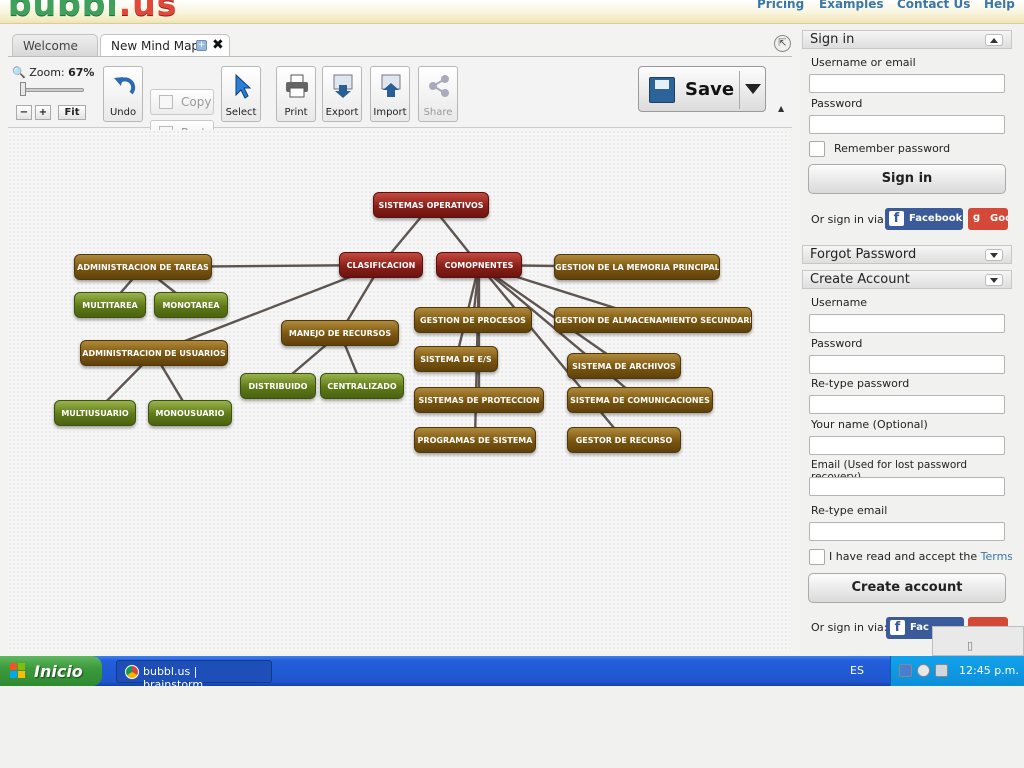 The image size is (1024, 768). I want to click on your-name-label: Your name (Optional), so click(869, 424).